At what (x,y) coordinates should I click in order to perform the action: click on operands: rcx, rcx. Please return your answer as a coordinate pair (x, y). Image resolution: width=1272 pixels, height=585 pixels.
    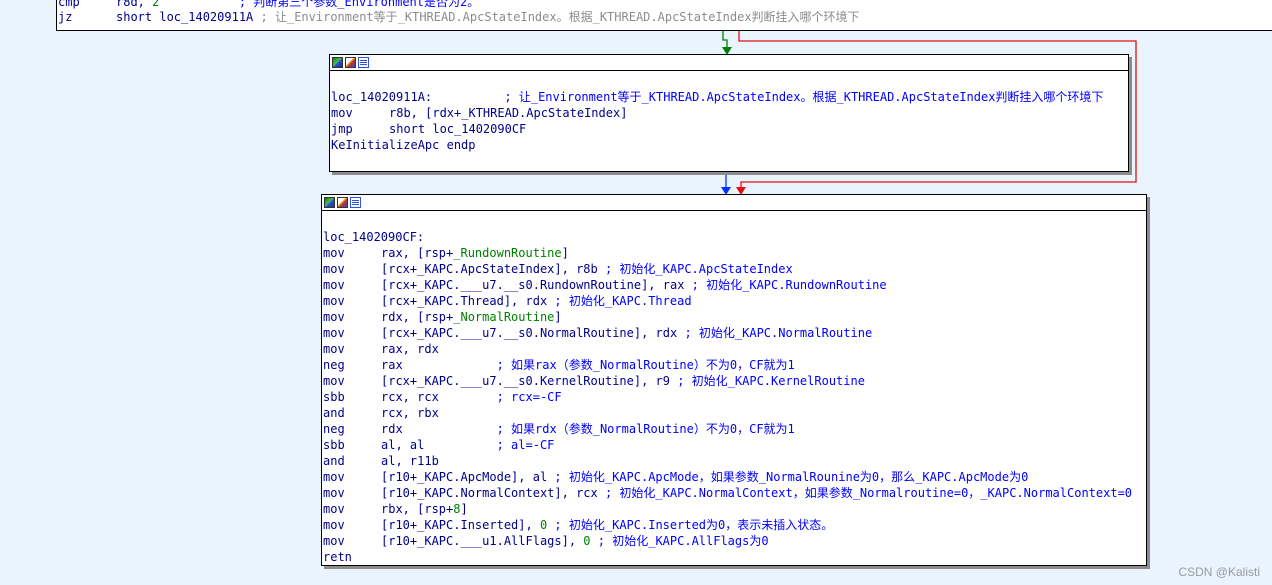
    Looking at the image, I should click on (435, 397).